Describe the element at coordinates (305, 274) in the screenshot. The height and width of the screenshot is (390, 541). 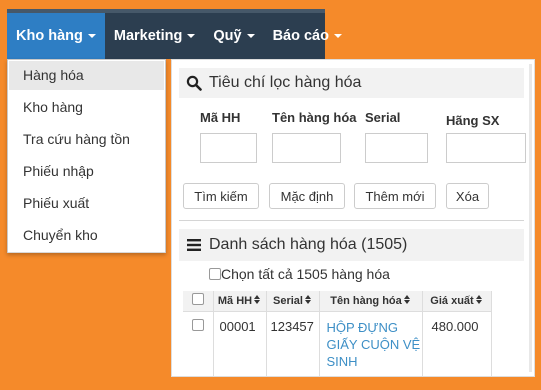
I see `select-all-label: Chọn tất cả 1505 hàng hóa` at that location.